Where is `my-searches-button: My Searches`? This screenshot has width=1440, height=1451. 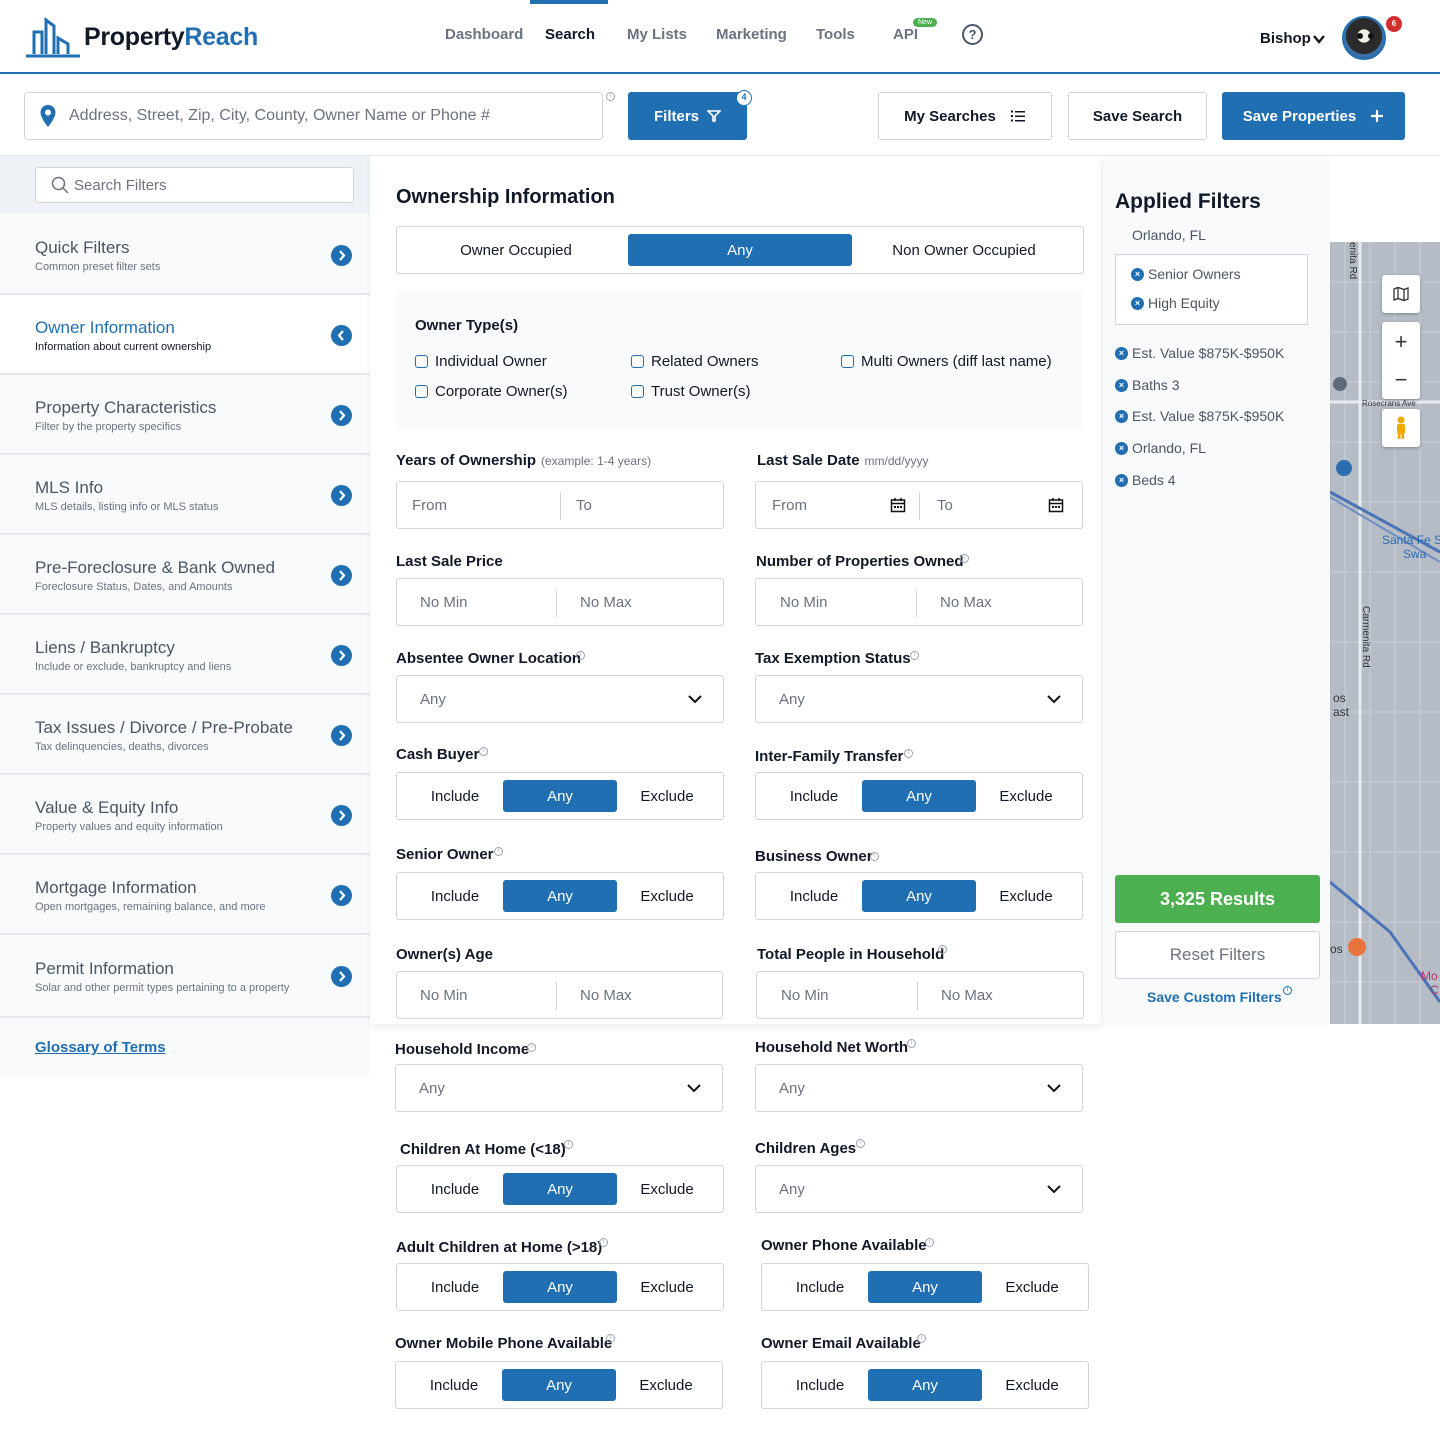 my-searches-button: My Searches is located at coordinates (965, 116).